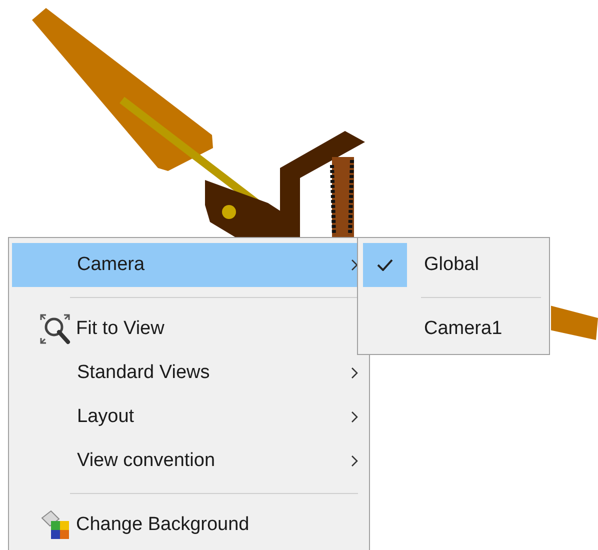 Image resolution: width=598 pixels, height=550 pixels. Describe the element at coordinates (189, 373) in the screenshot. I see `menu-item: Standard Views` at that location.